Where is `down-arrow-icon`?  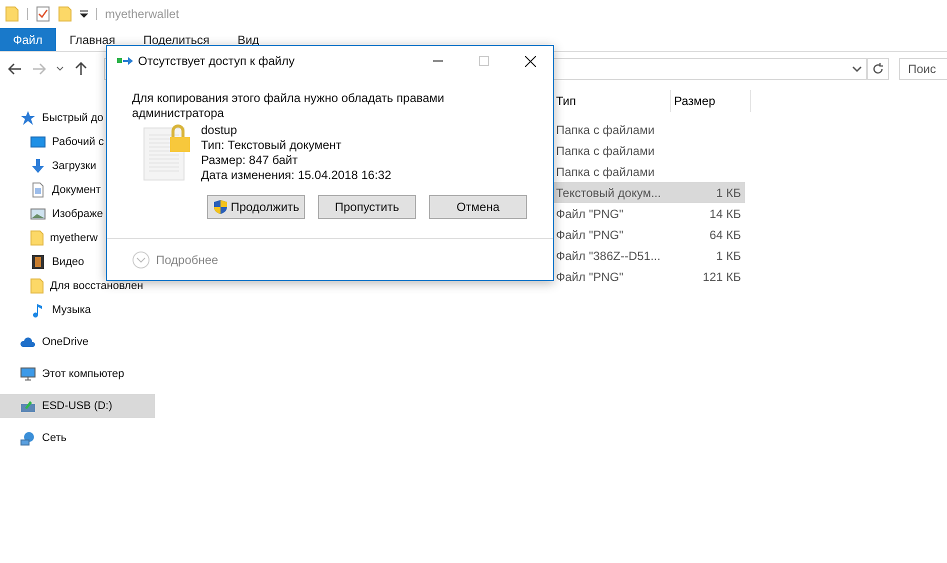 down-arrow-icon is located at coordinates (38, 166).